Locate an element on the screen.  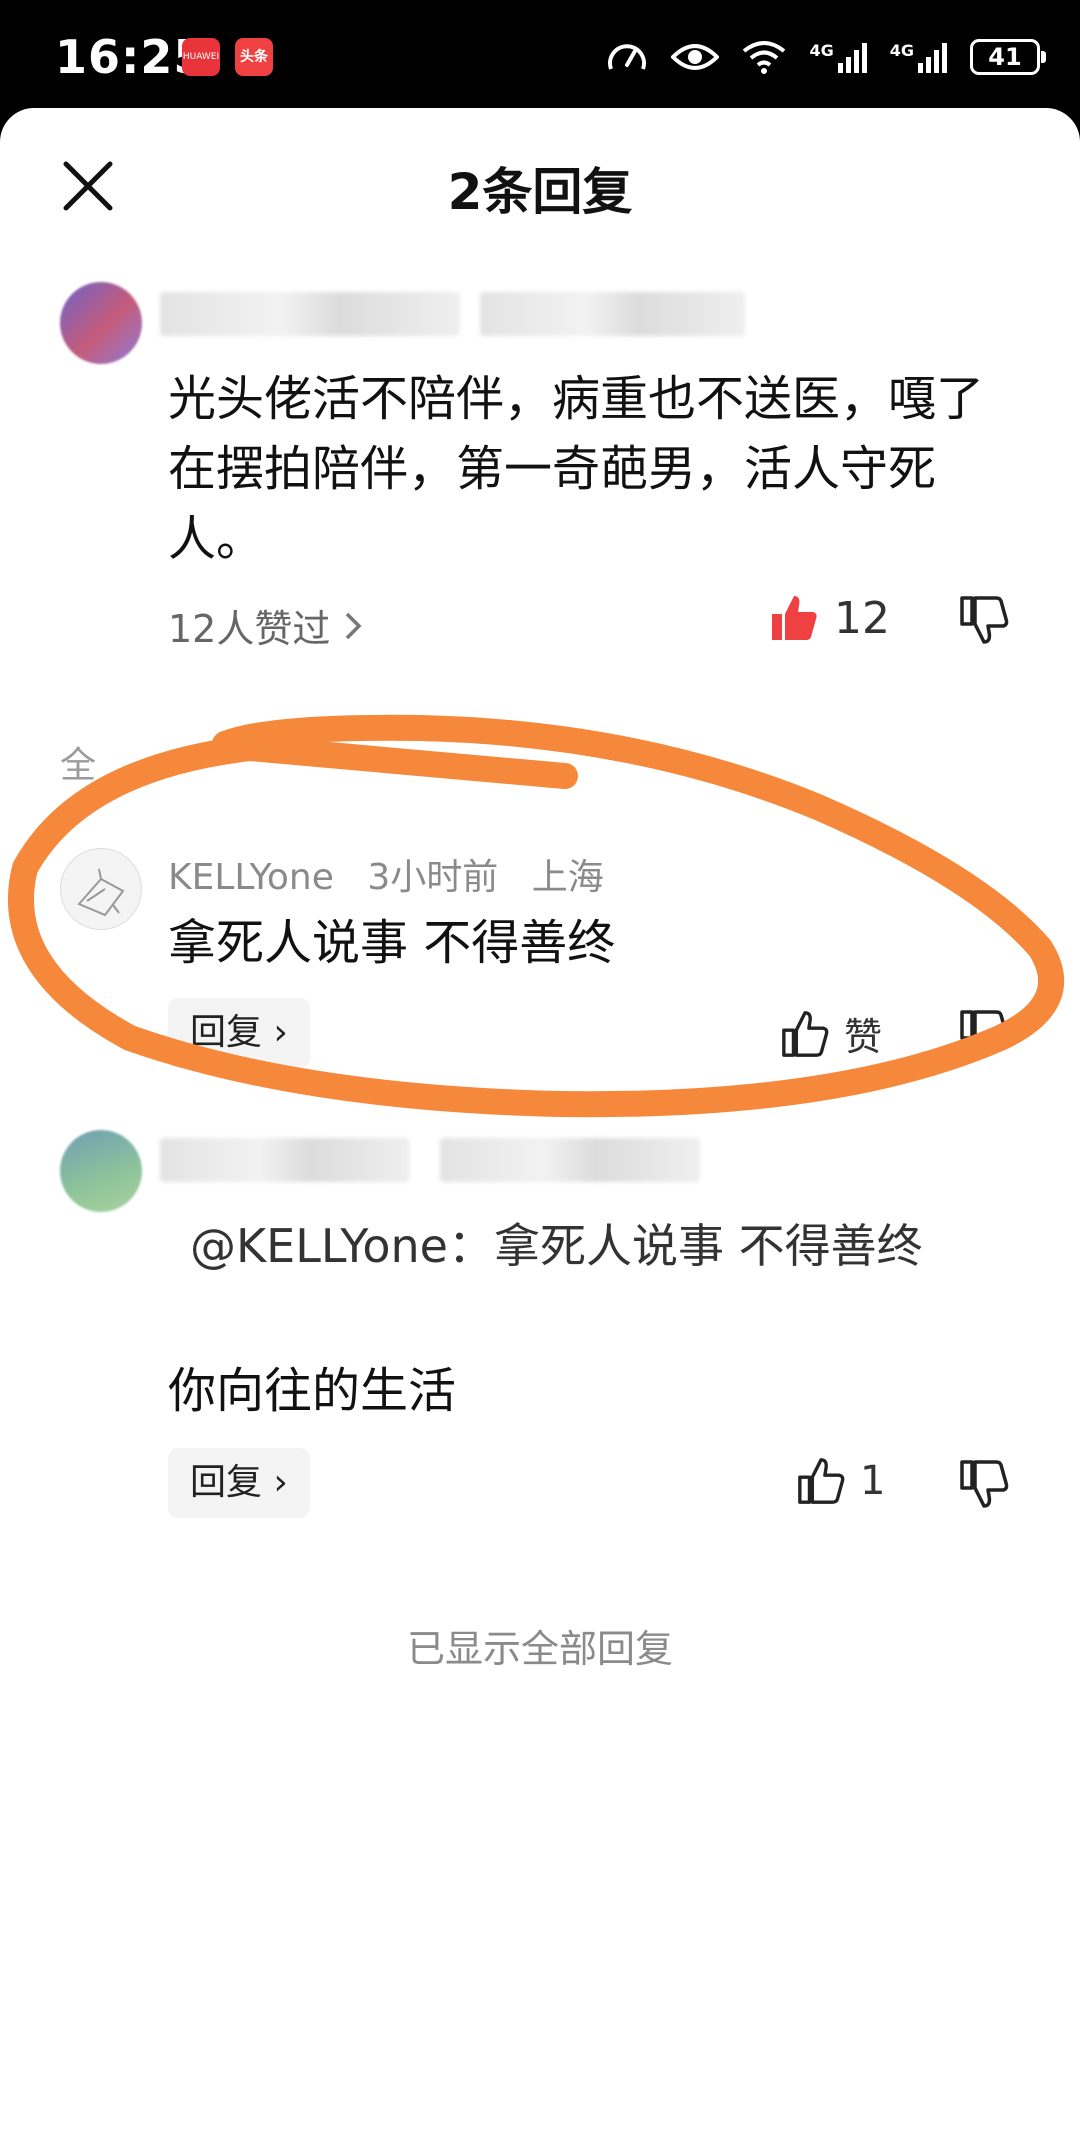
reply-meta: KELLYone 3小时前 上海 is located at coordinates (397, 874).